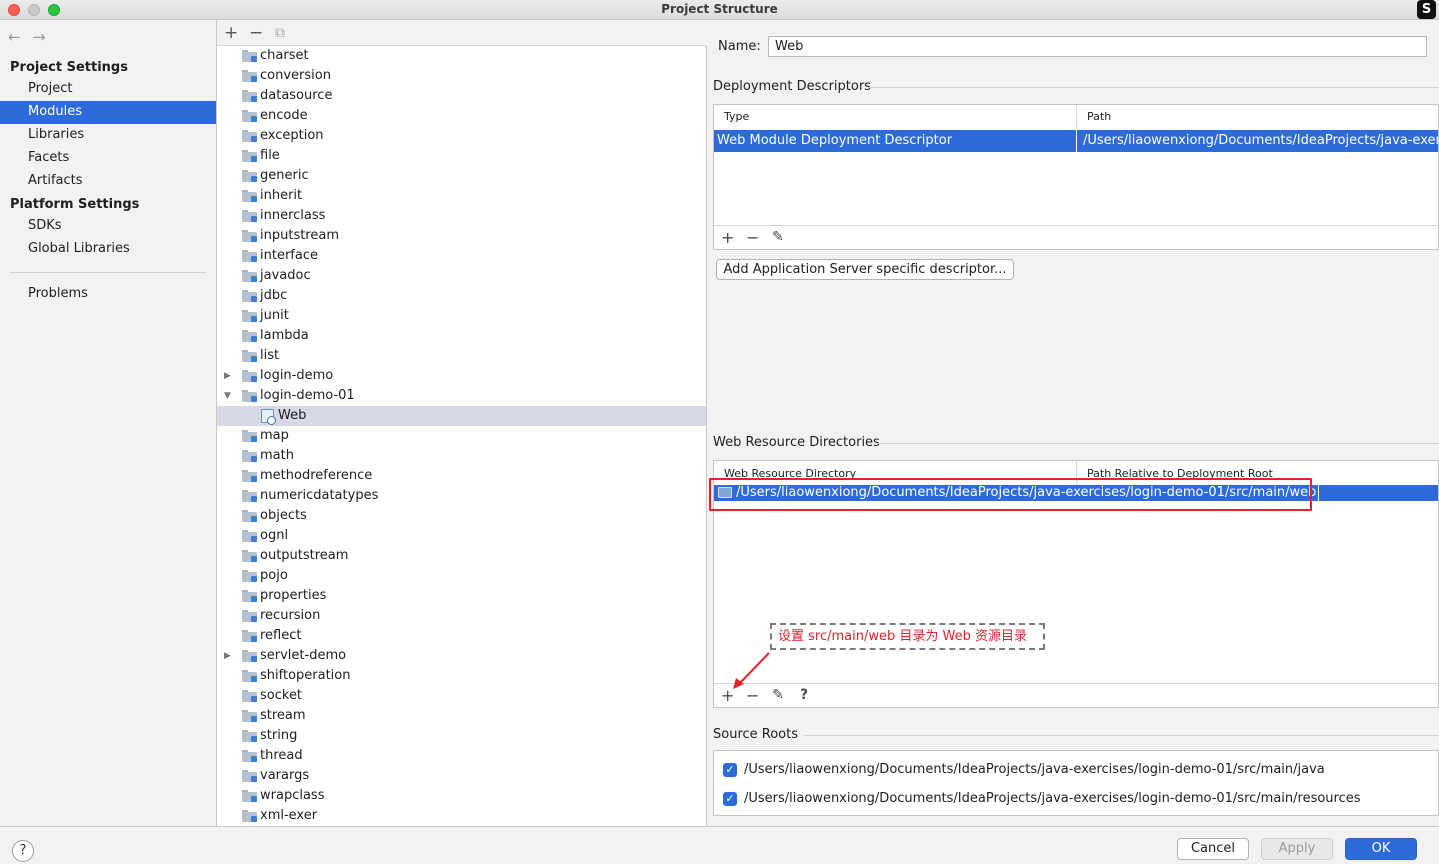  Describe the element at coordinates (290, 615) in the screenshot. I see `tree-row-label: recursion` at that location.